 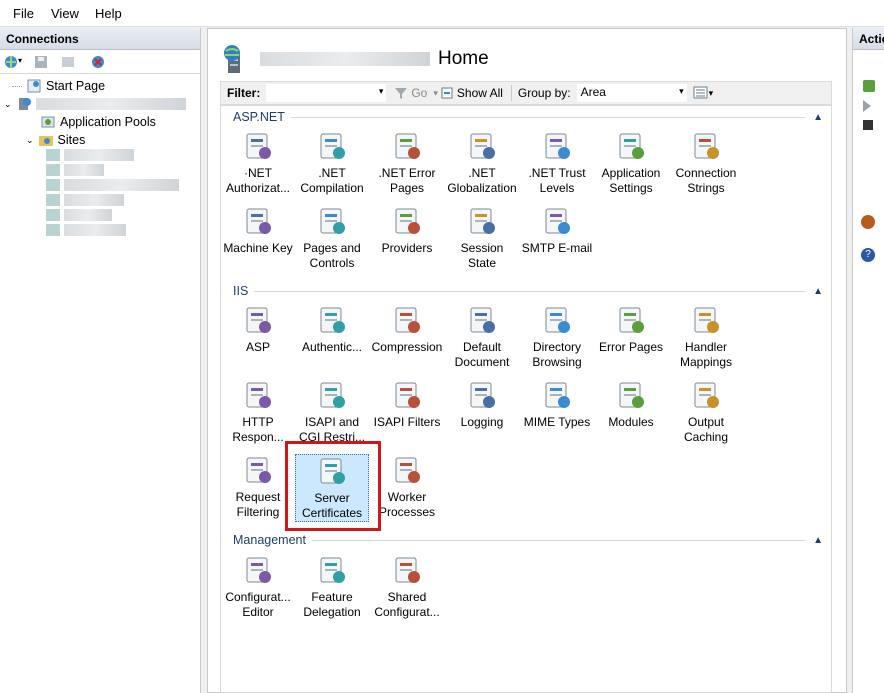 I want to click on sites-chevron-icon: ⌄, so click(x=30, y=140).